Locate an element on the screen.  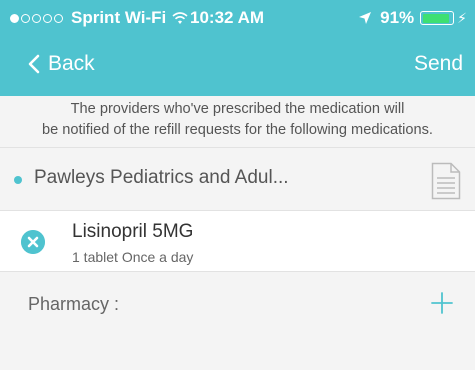
send-button: Send is located at coordinates (438, 64).